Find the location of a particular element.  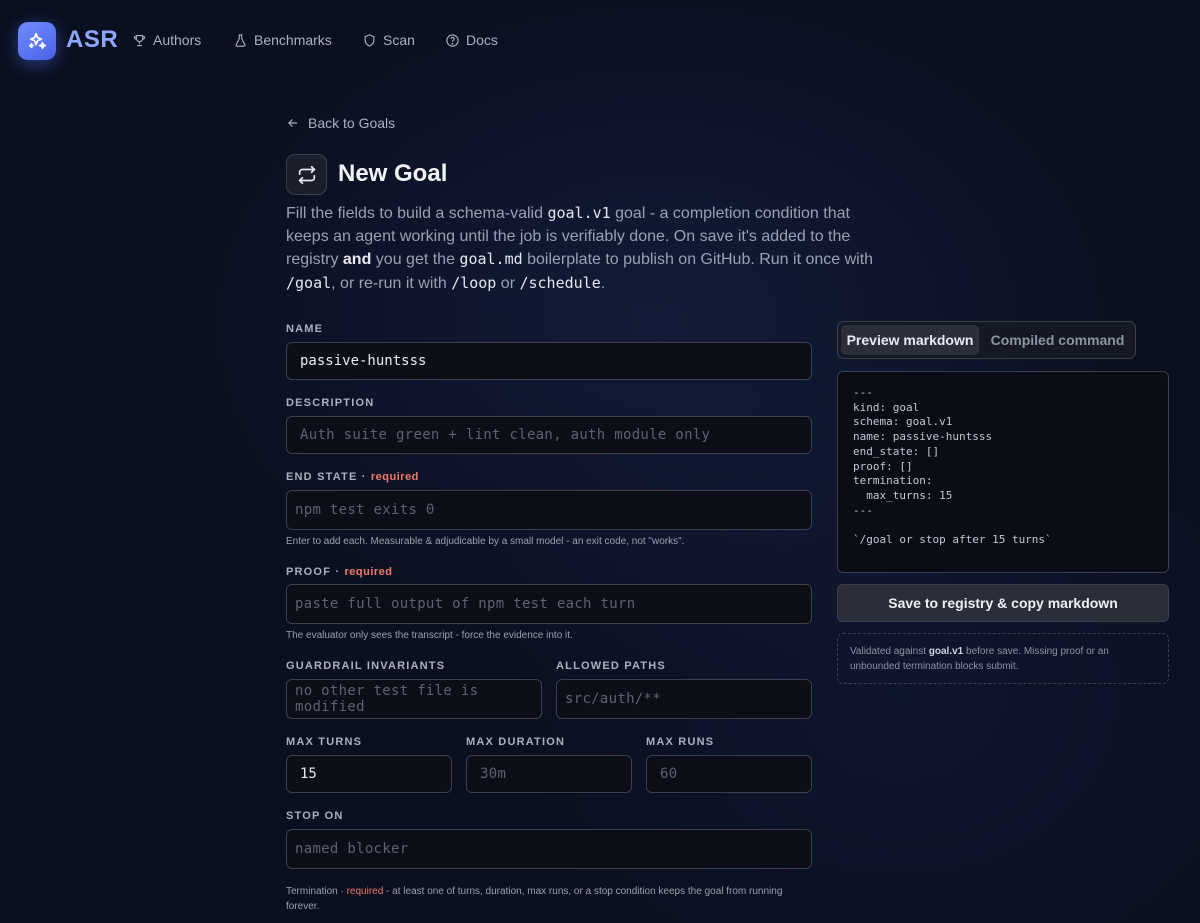

brand-name: ASR is located at coordinates (92, 40).